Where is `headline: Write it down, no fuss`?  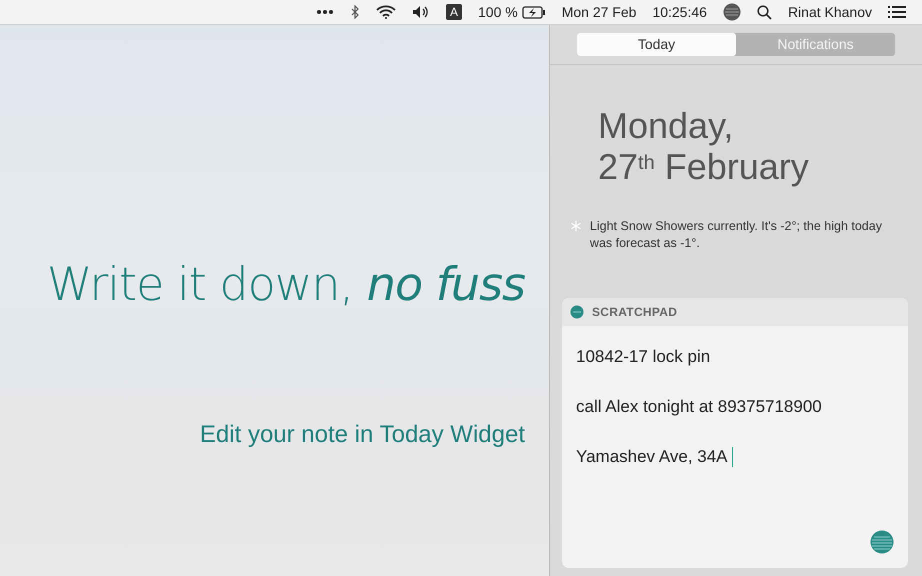
headline: Write it down, no fuss is located at coordinates (285, 284).